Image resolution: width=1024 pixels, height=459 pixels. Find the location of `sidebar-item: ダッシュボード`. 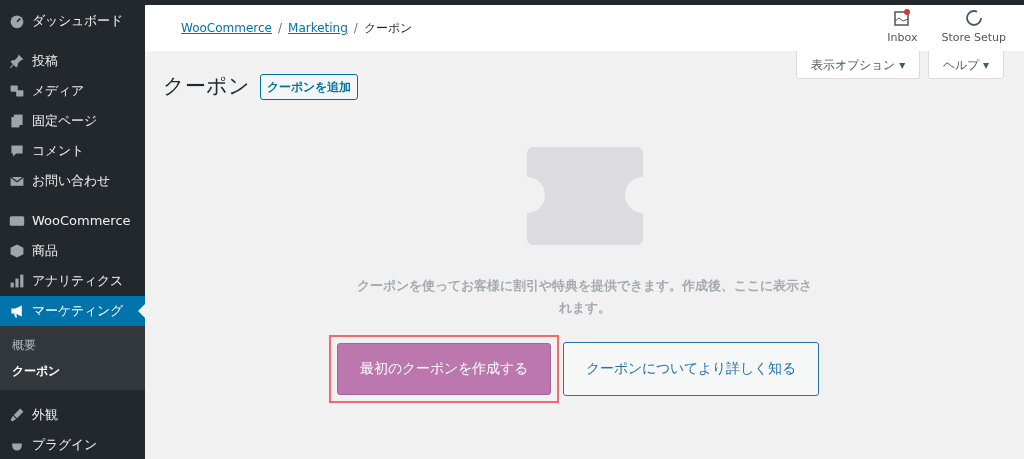

sidebar-item: ダッシュボード is located at coordinates (72, 21).